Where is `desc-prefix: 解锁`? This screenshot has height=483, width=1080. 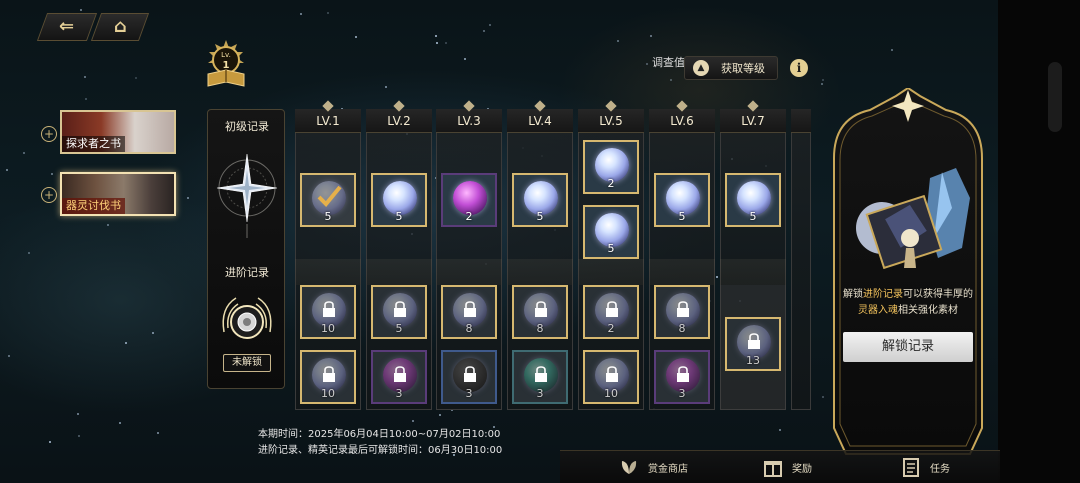
desc-prefix: 解锁 is located at coordinates (853, 294).